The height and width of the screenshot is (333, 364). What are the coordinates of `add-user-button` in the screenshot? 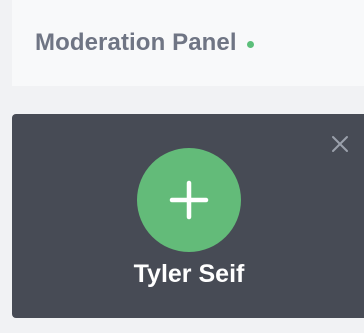 It's located at (189, 200).